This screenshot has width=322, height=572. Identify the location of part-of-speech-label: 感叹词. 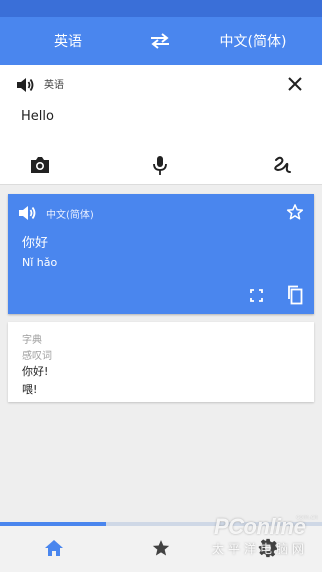
(37, 356).